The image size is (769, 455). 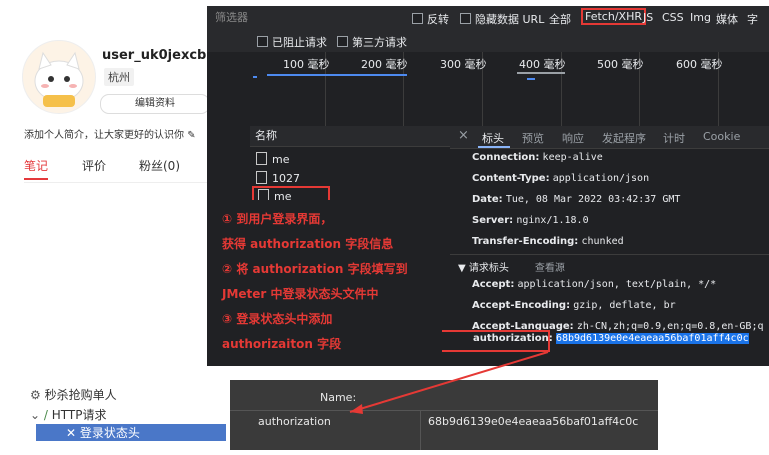 I want to click on arrow-line, so click(x=449, y=382).